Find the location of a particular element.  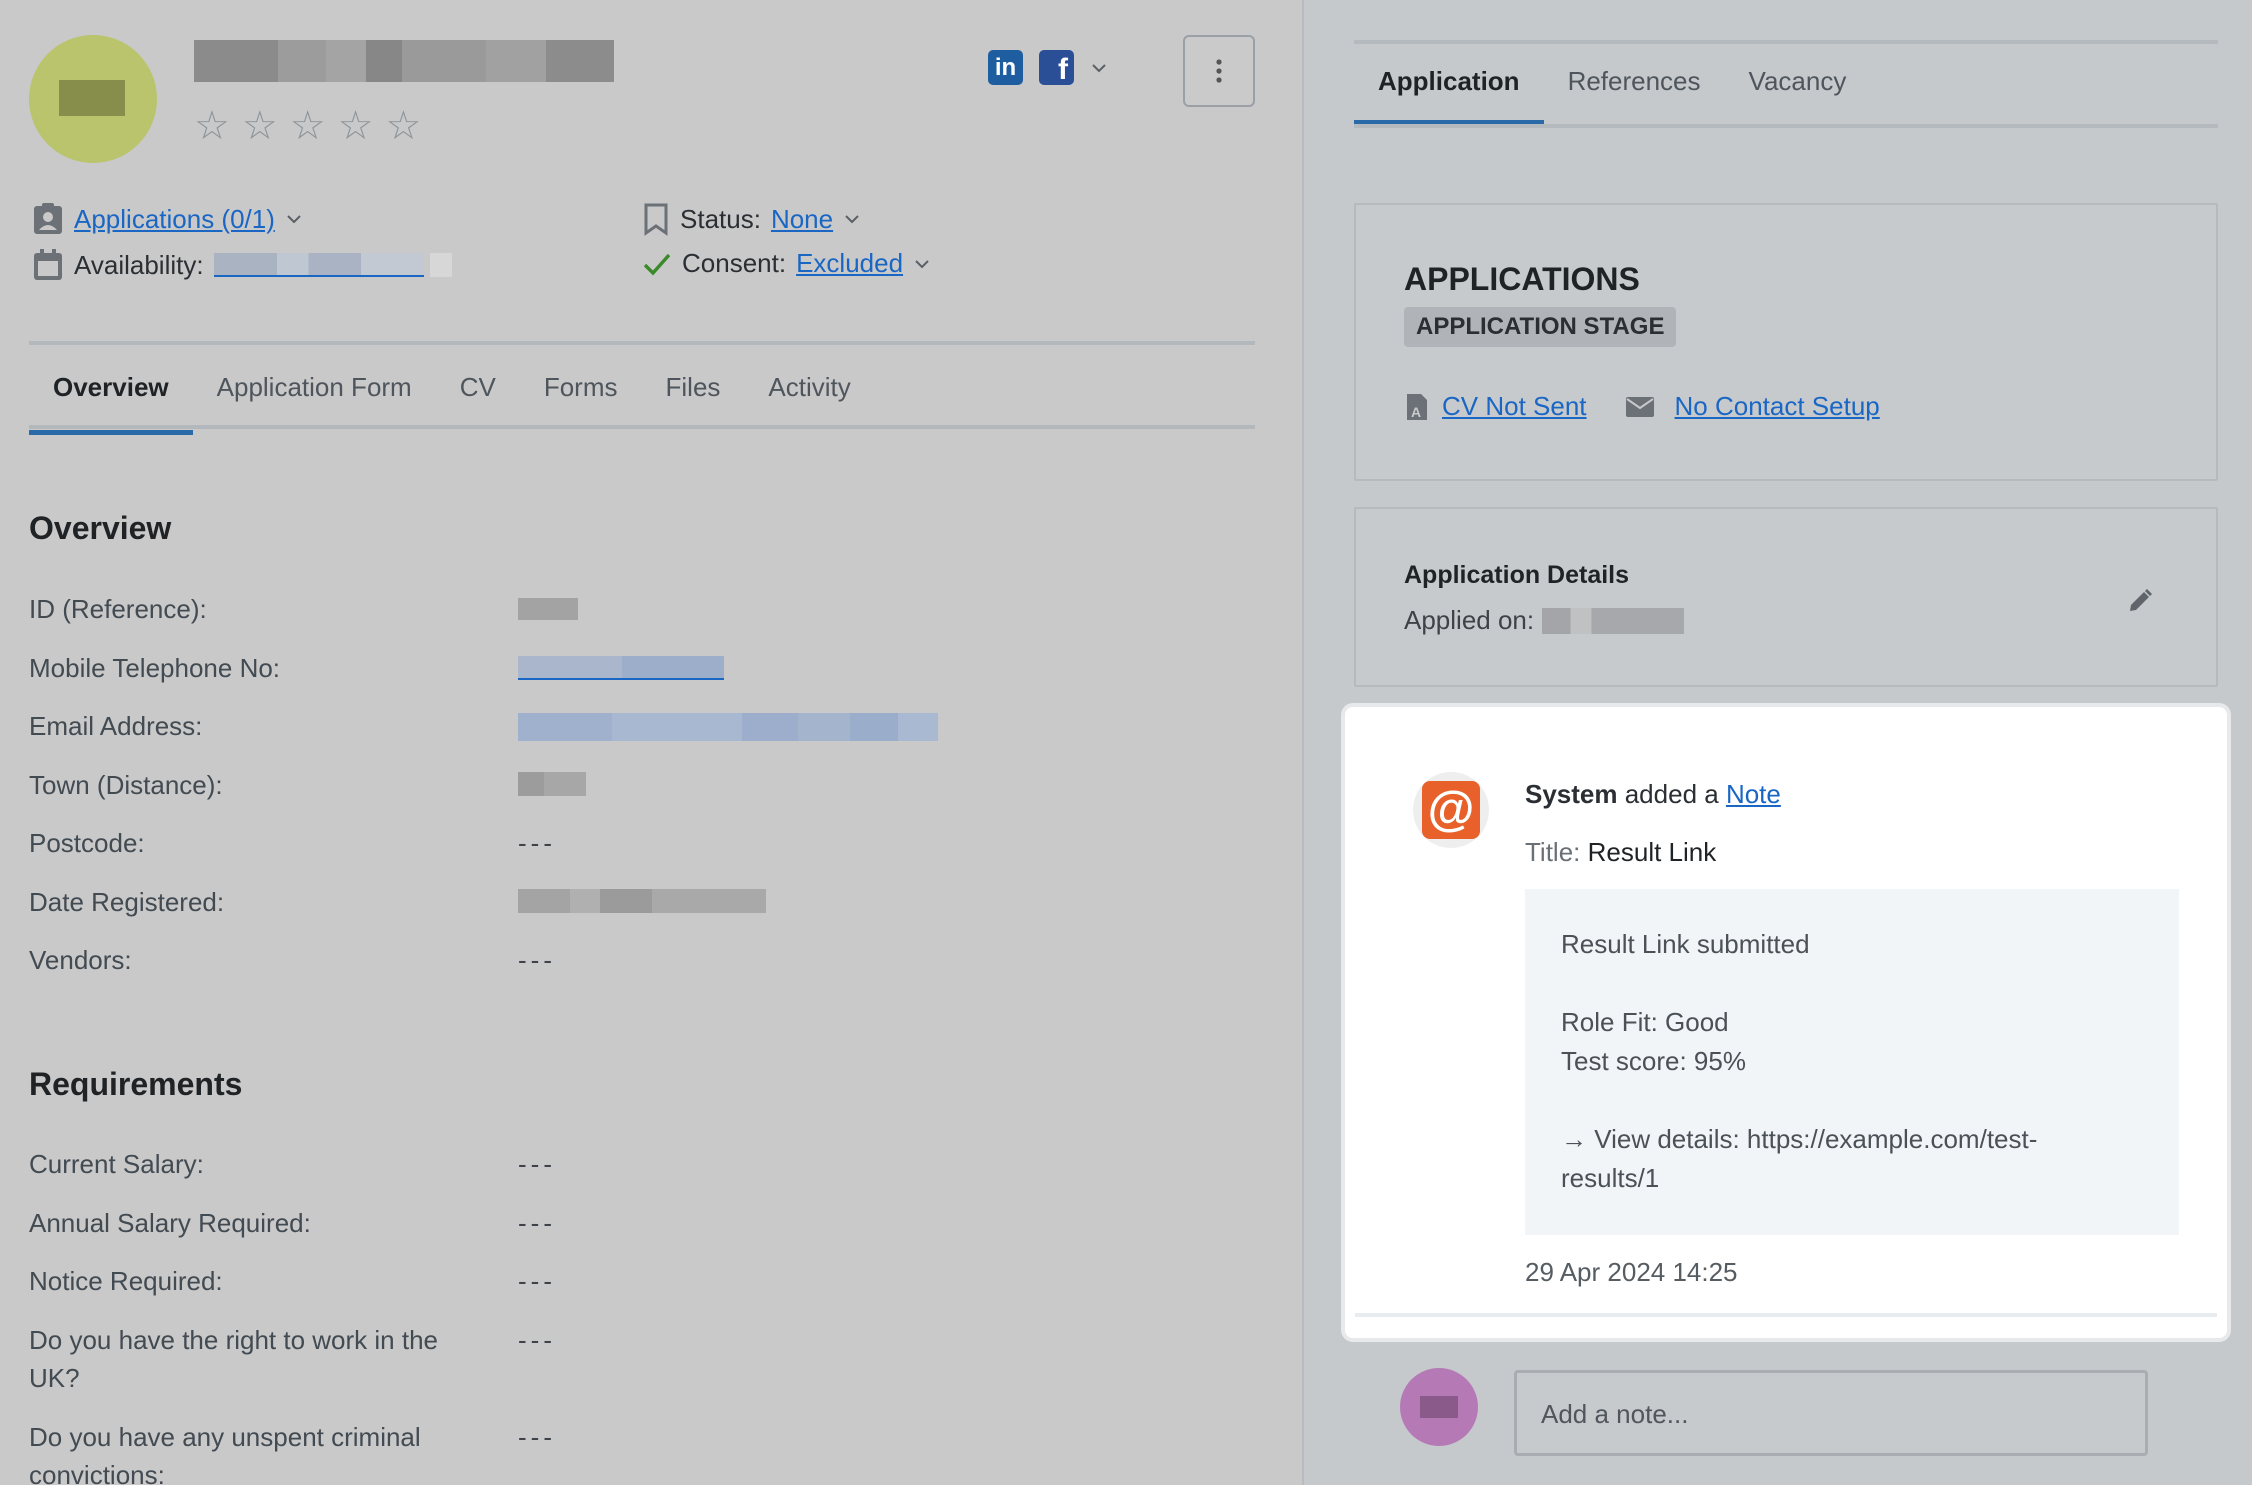

application-details-title: Application Details is located at coordinates (1517, 575).